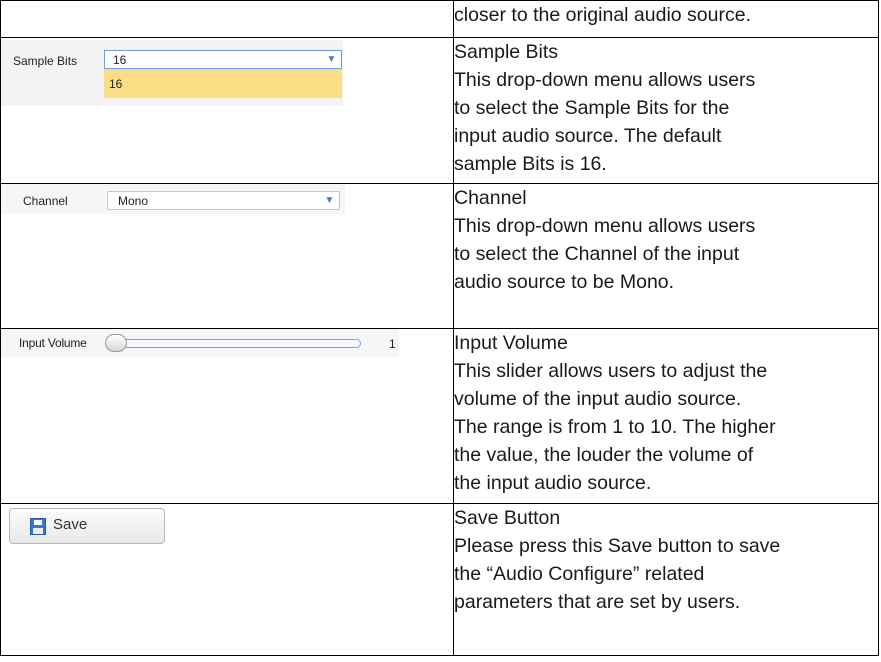 The width and height of the screenshot is (881, 662). What do you see at coordinates (506, 52) in the screenshot?
I see `description-heading: Sample Bits` at bounding box center [506, 52].